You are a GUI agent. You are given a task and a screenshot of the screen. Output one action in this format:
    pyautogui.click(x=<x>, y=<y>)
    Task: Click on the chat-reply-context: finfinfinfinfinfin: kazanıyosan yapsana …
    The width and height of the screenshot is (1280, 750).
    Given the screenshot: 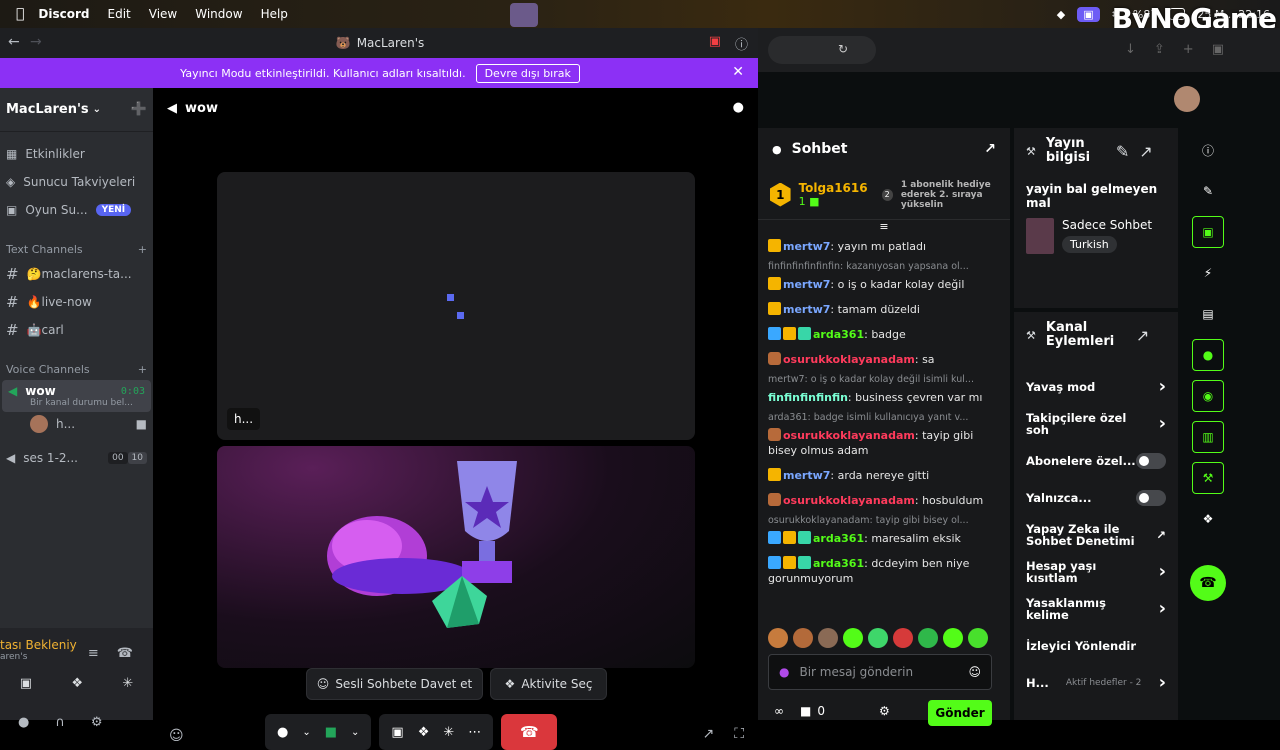 What is the action you would take?
    pyautogui.click(x=884, y=265)
    